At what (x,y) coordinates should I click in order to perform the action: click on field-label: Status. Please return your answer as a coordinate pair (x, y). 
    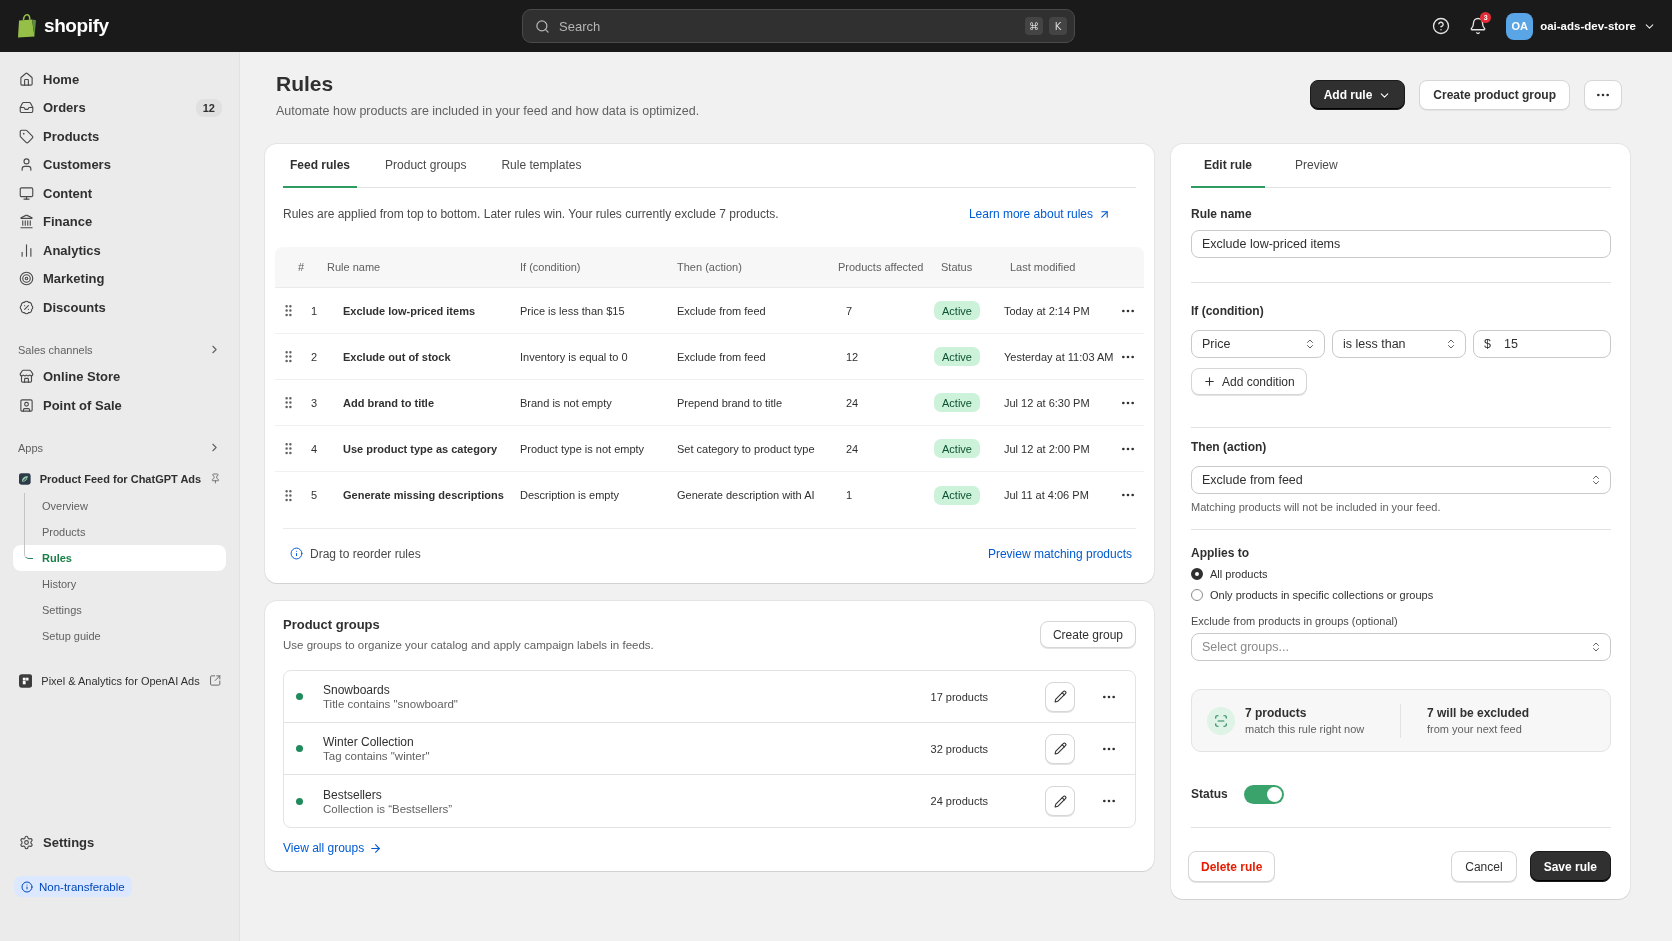
    Looking at the image, I should click on (1209, 794).